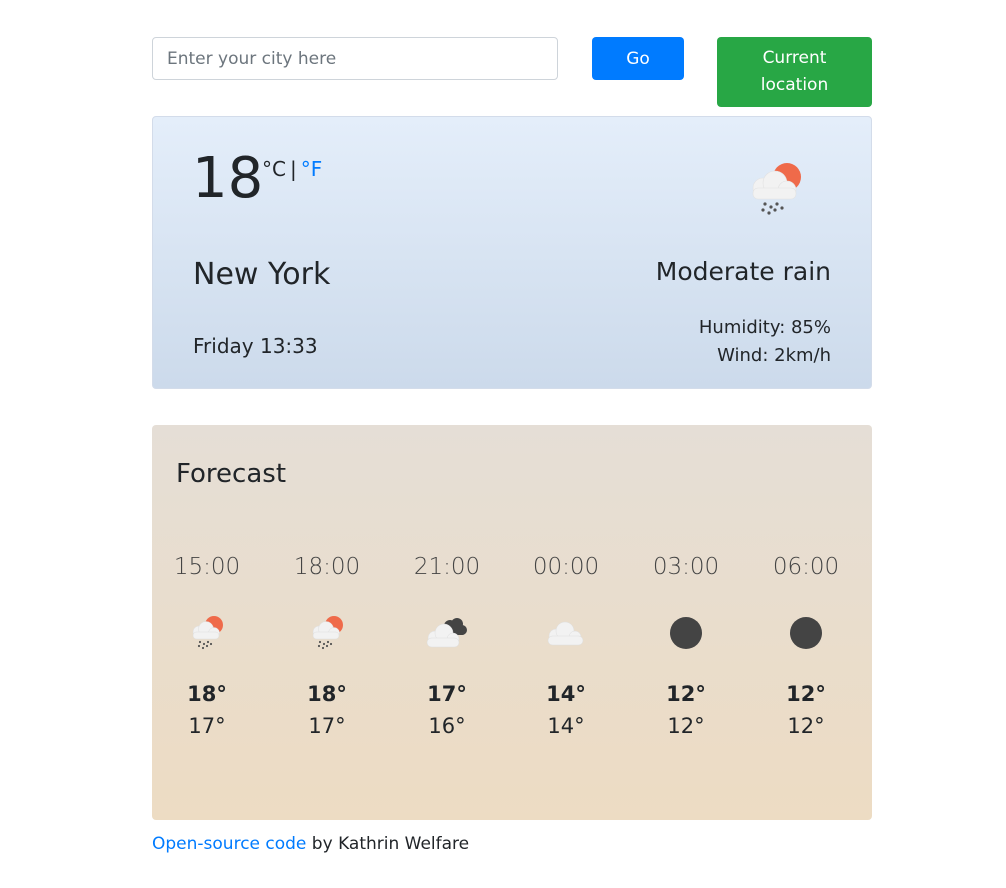 Image resolution: width=1006 pixels, height=888 pixels. What do you see at coordinates (638, 58) in the screenshot?
I see `go-button: Go` at bounding box center [638, 58].